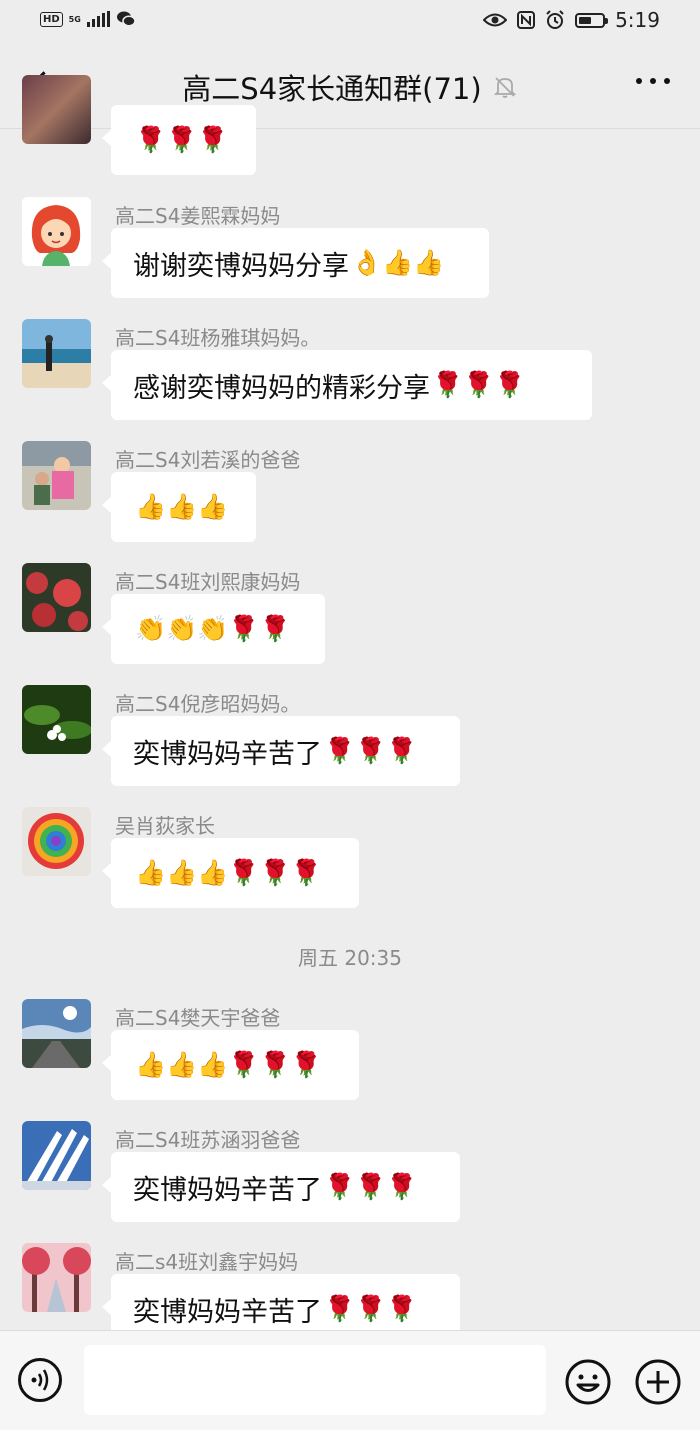  I want to click on voice-icon, so click(40, 1380).